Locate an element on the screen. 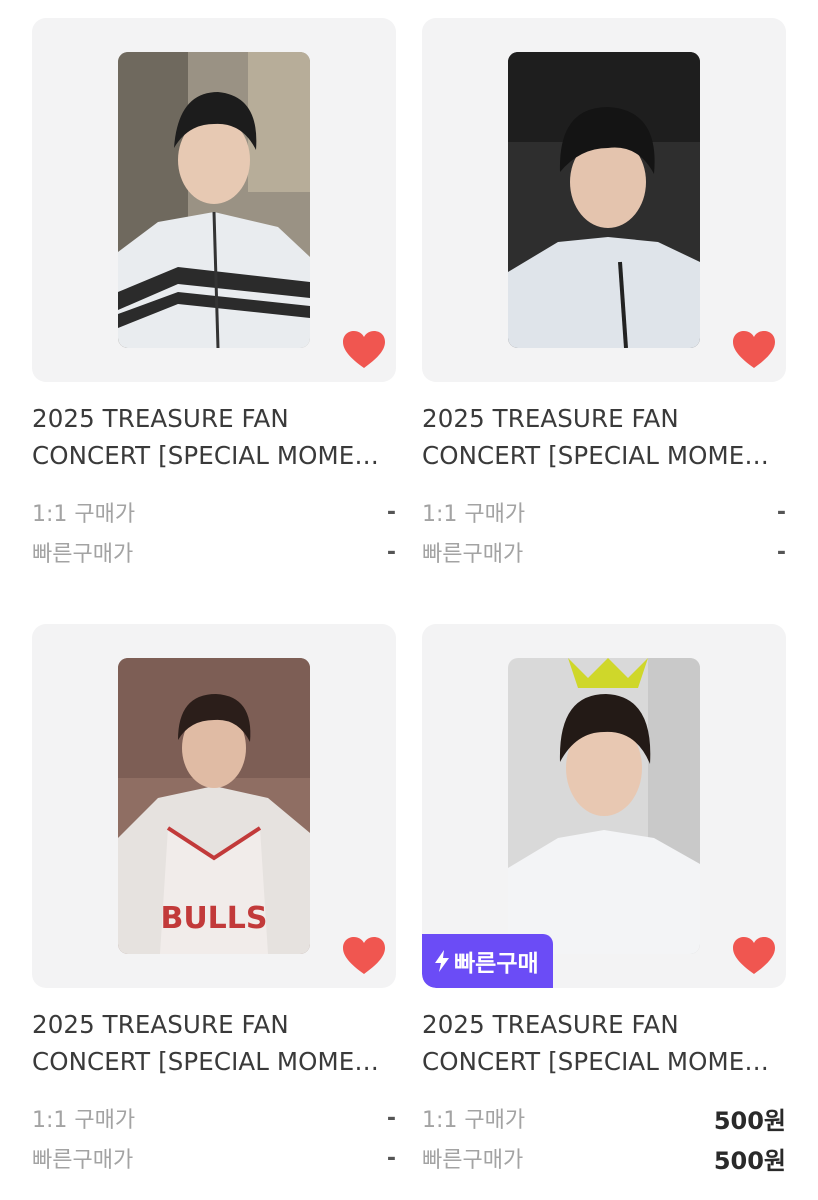 The image size is (818, 1200). product-thumbnail: 빠른구매 is located at coordinates (604, 806).